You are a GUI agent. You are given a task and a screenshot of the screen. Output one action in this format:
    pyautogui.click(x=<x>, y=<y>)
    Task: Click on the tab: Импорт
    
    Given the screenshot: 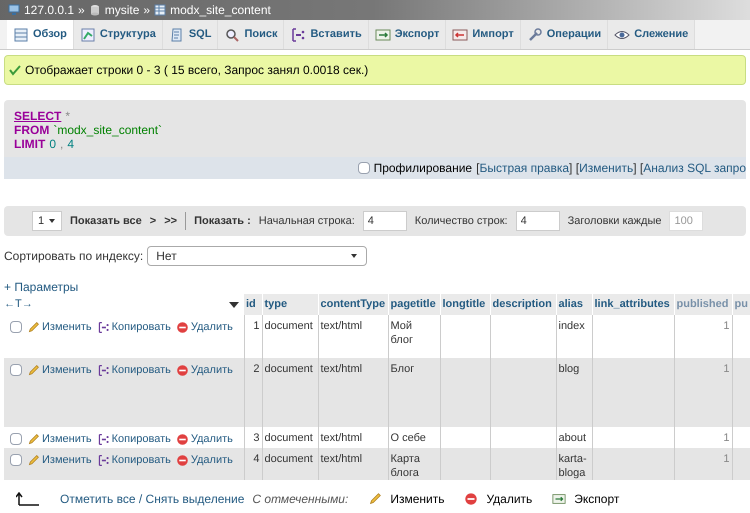 What is the action you would take?
    pyautogui.click(x=483, y=34)
    